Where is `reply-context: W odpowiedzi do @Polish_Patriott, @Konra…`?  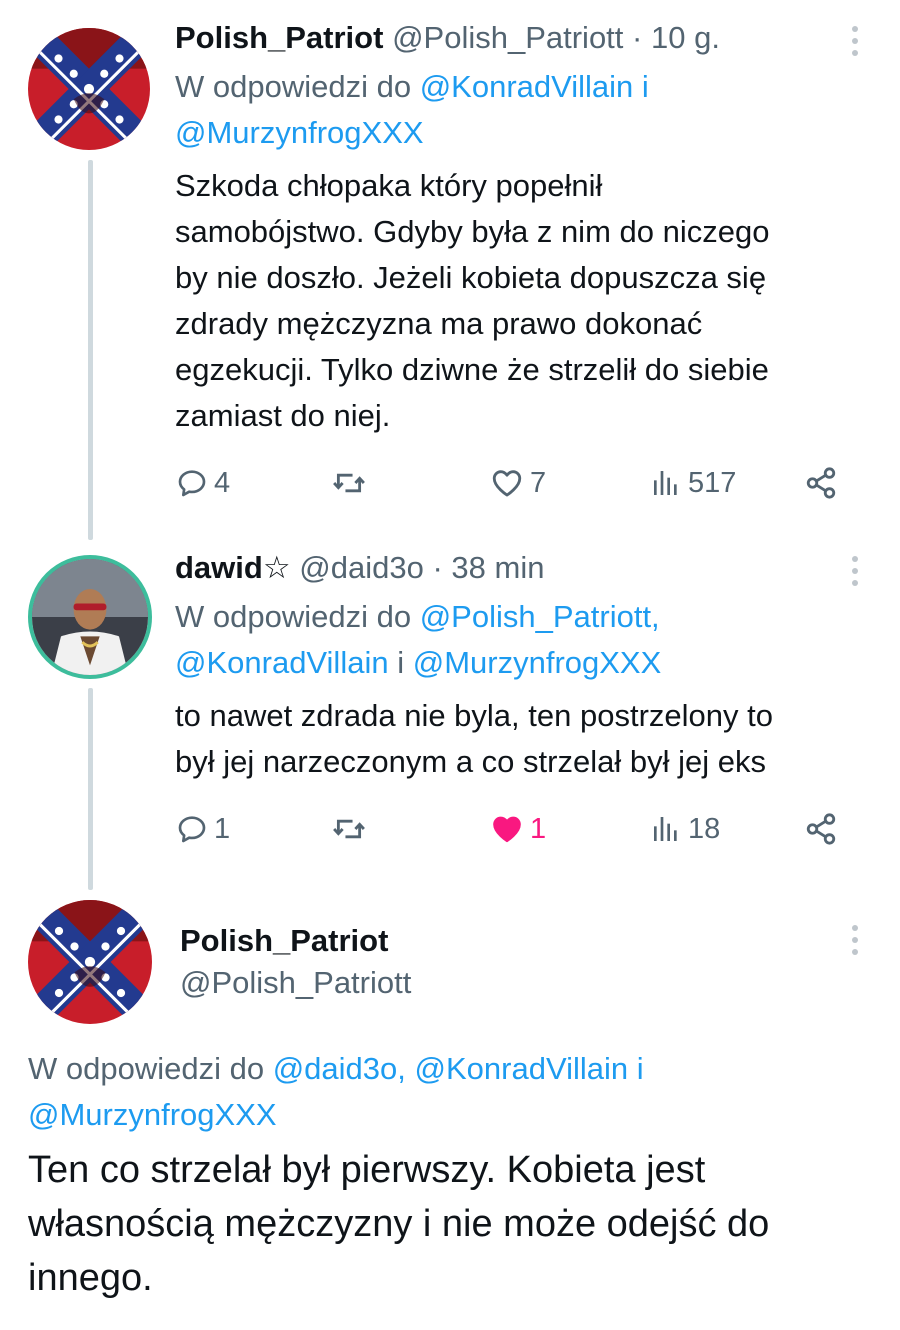 reply-context: W odpowiedzi do @Polish_Patriott, @Konra… is located at coordinates (418, 640).